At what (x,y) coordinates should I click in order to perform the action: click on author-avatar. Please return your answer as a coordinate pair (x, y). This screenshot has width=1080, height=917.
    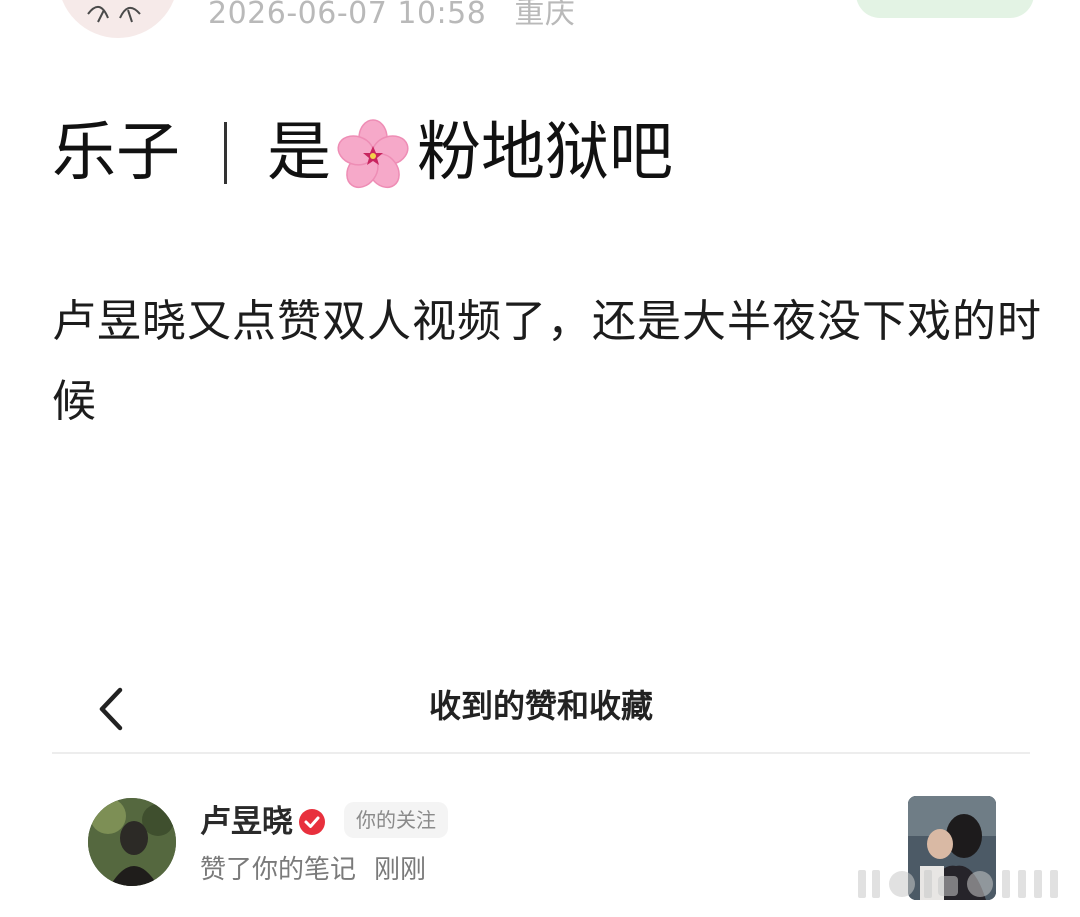
    Looking at the image, I should click on (118, 19).